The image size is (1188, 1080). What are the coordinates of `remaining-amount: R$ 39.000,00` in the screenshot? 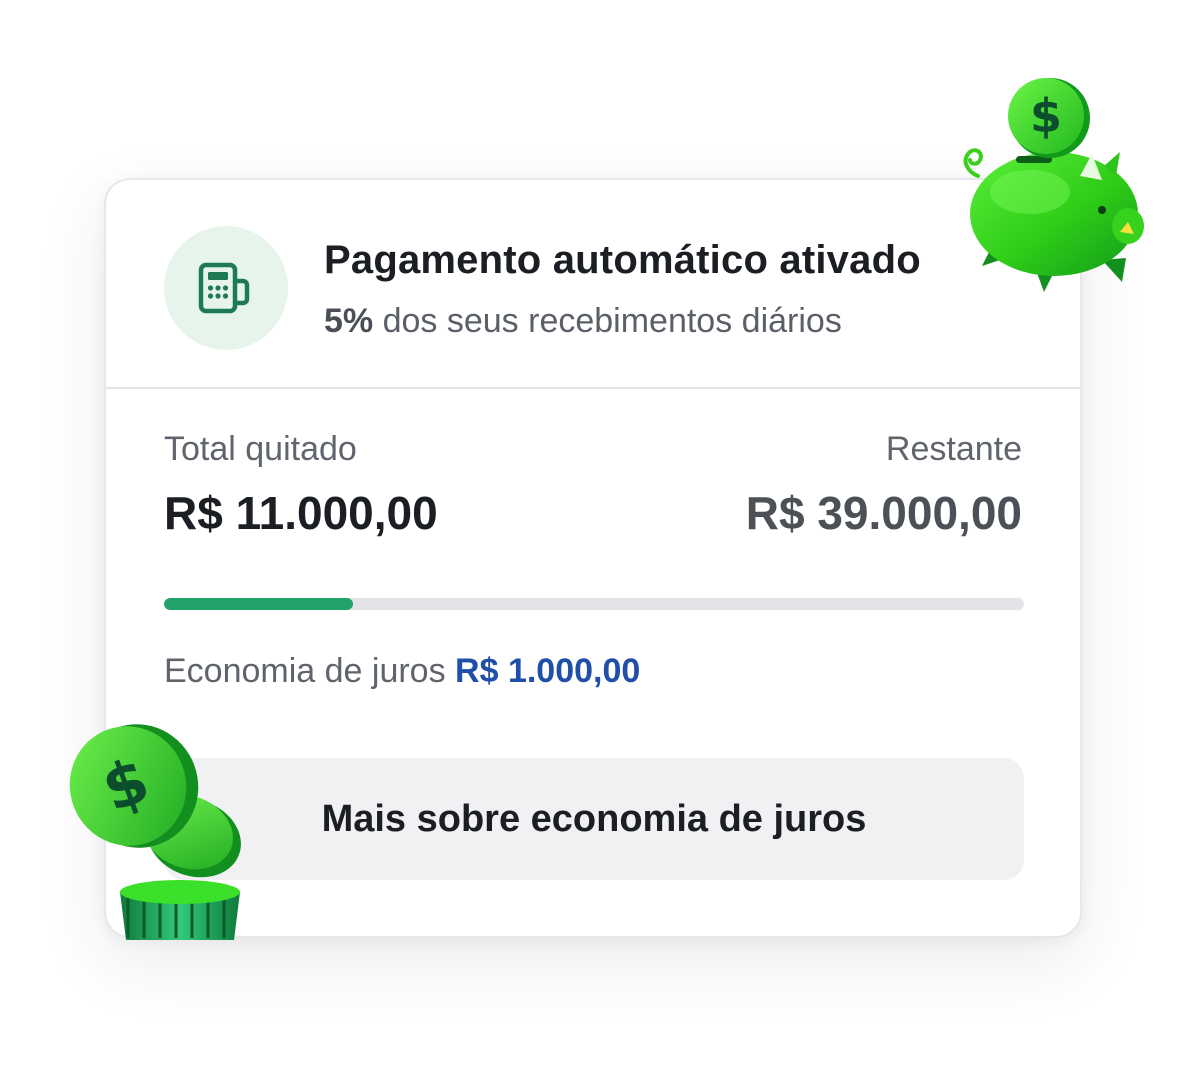 It's located at (883, 513).